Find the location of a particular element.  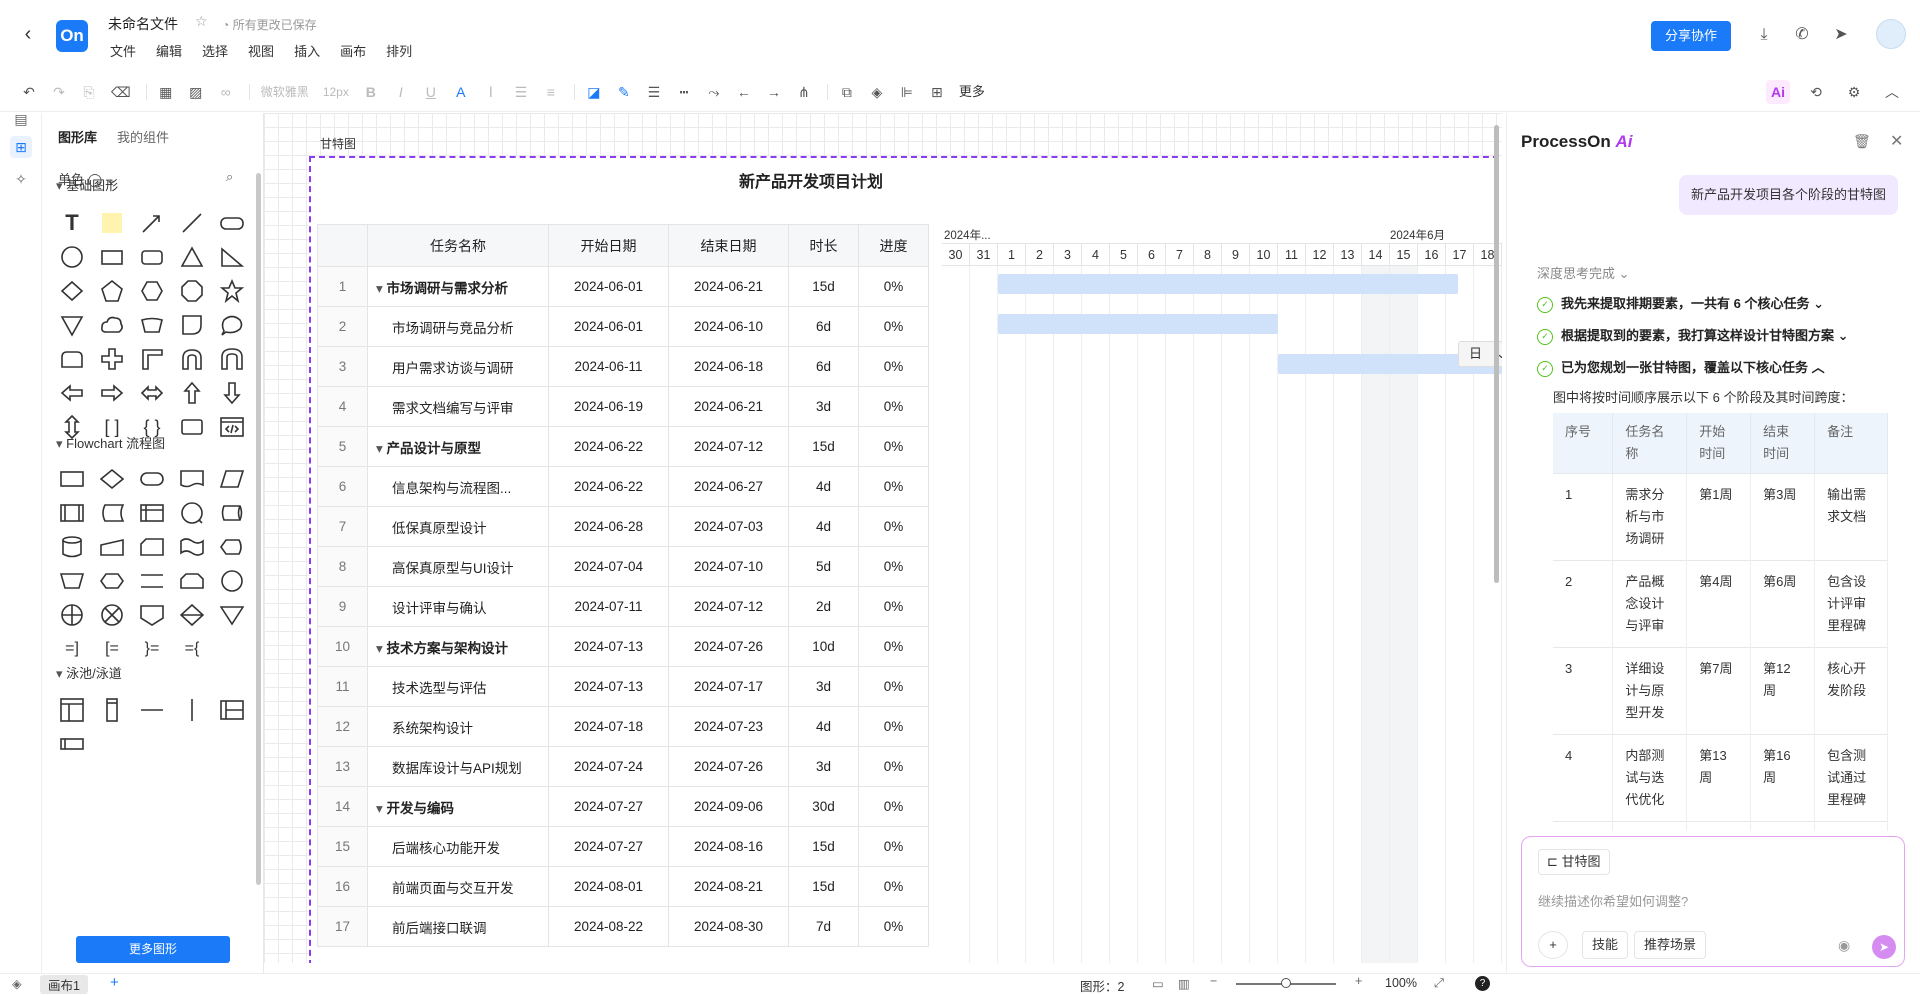

ai-step-3: 已为您规划一张甘特图，覆盖以下核心任务 ︿ is located at coordinates (1681, 367).